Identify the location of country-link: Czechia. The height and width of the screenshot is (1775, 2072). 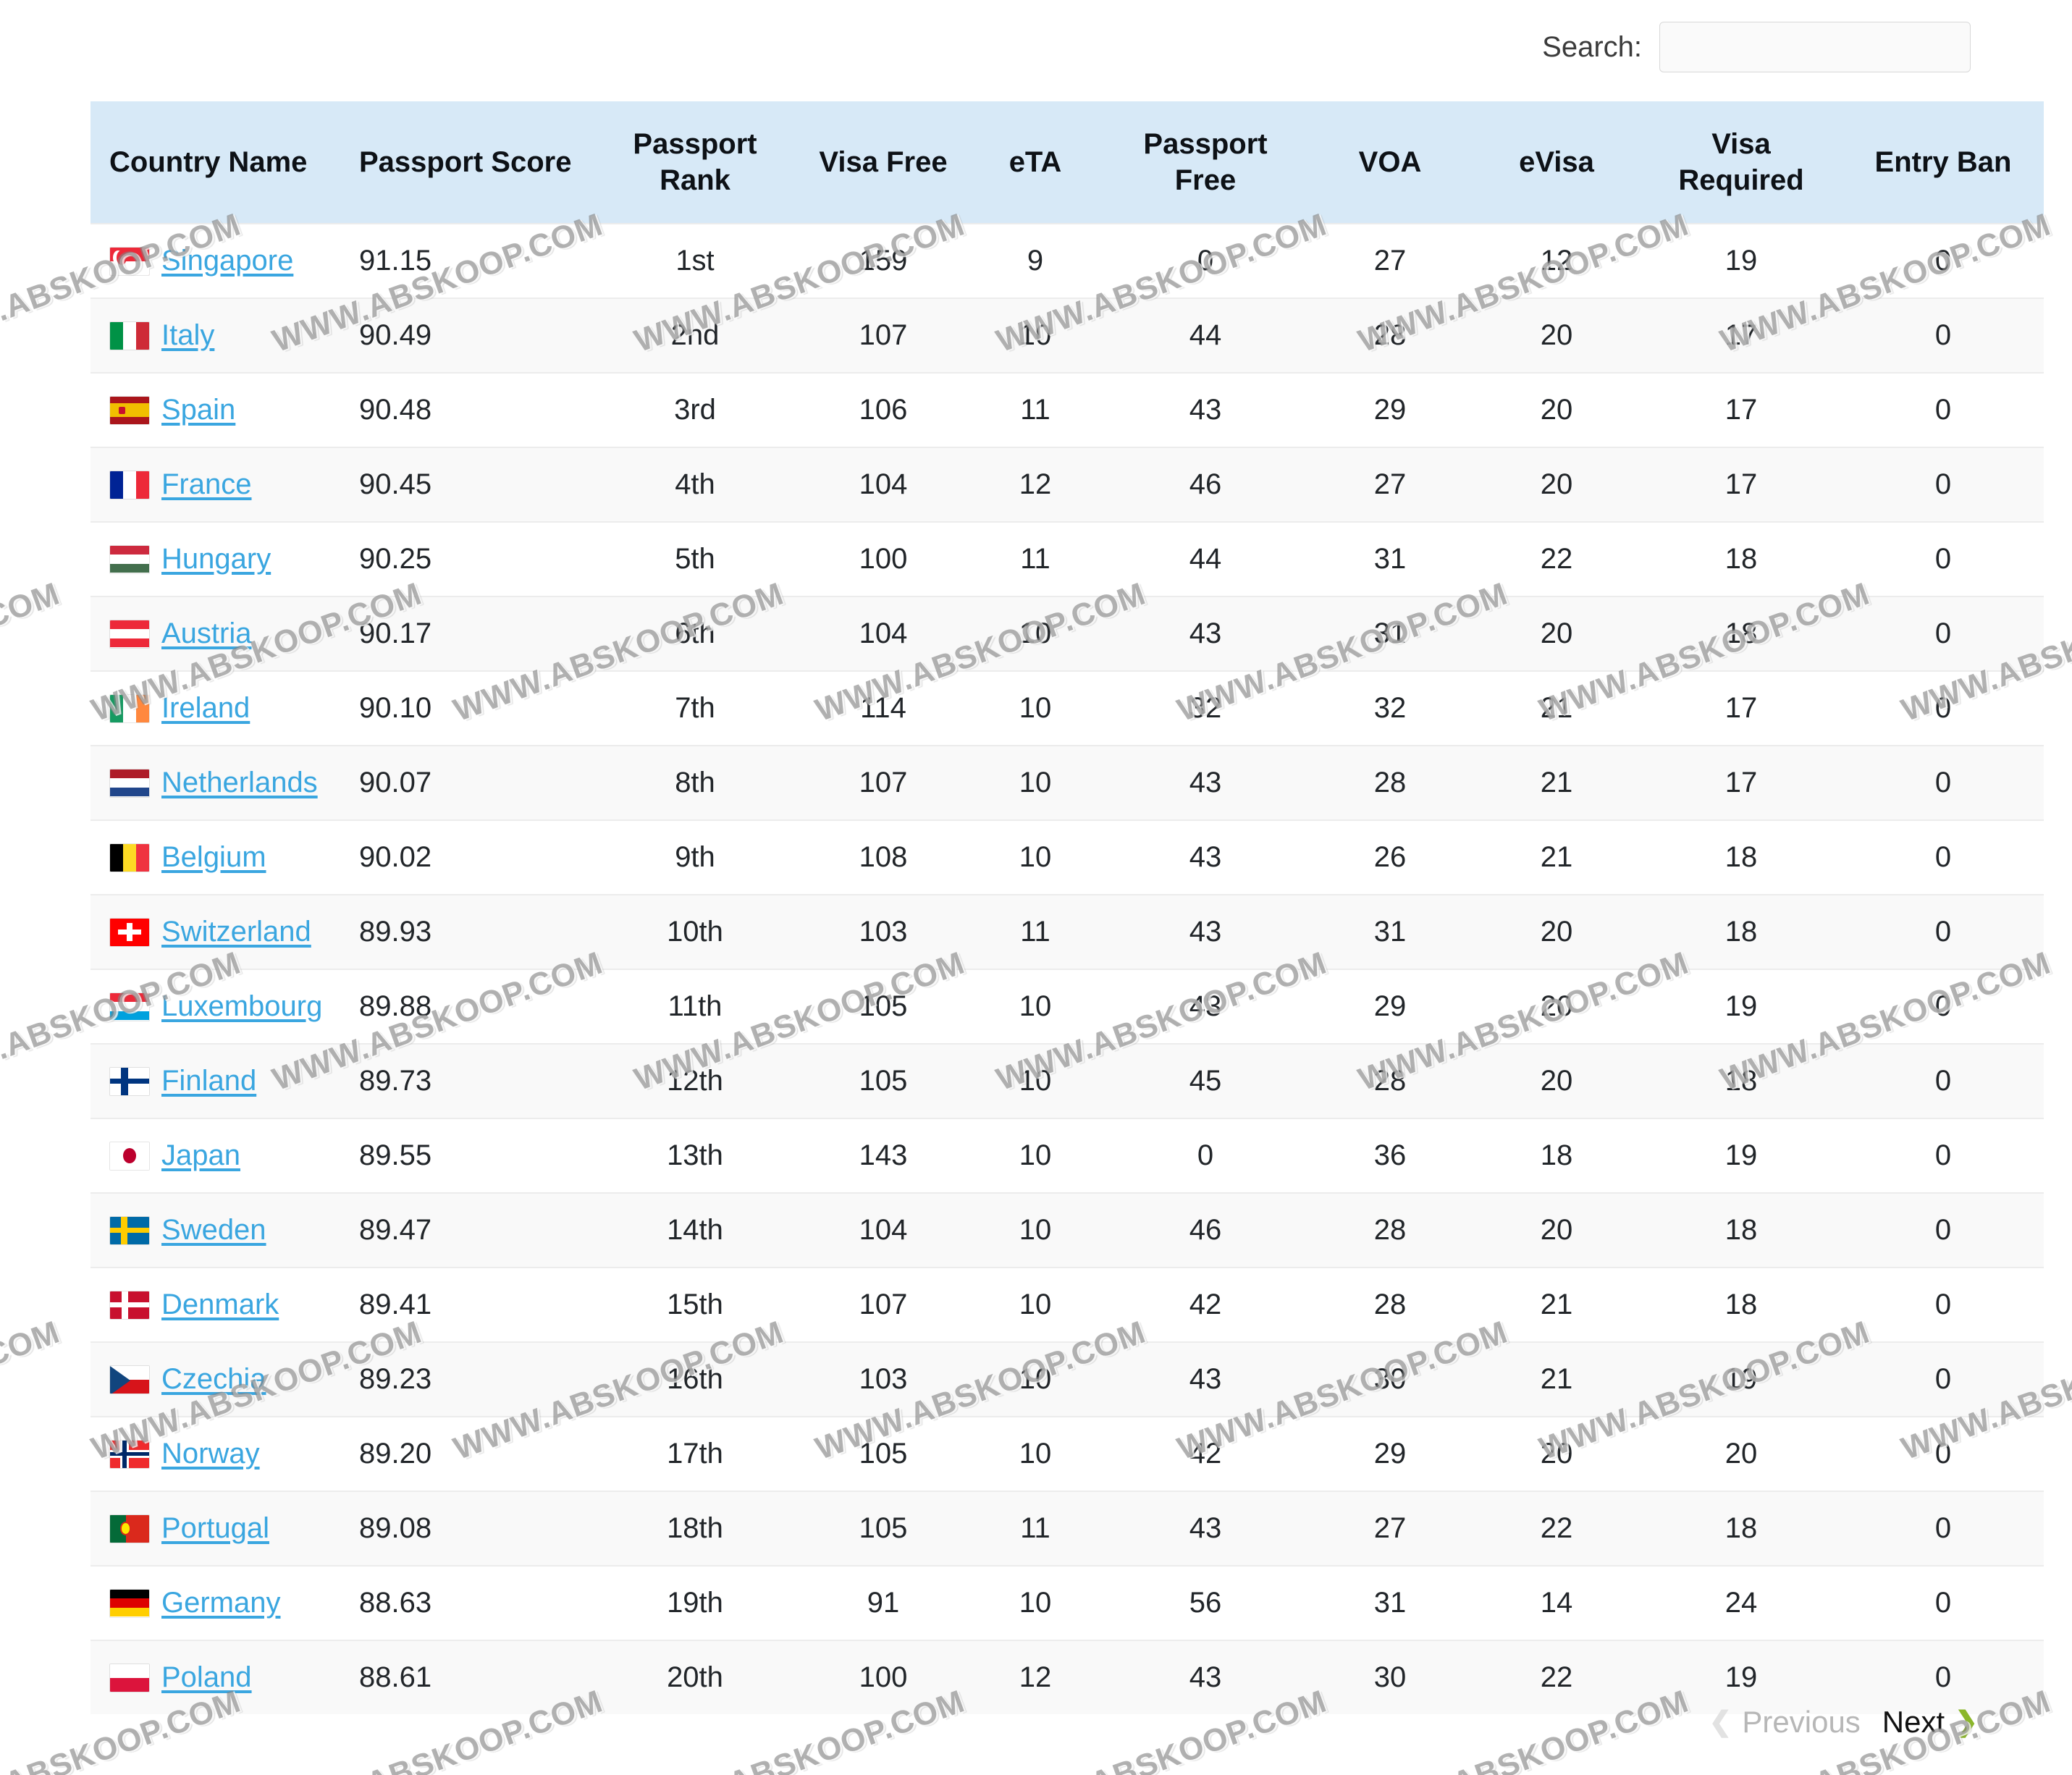
(213, 1379).